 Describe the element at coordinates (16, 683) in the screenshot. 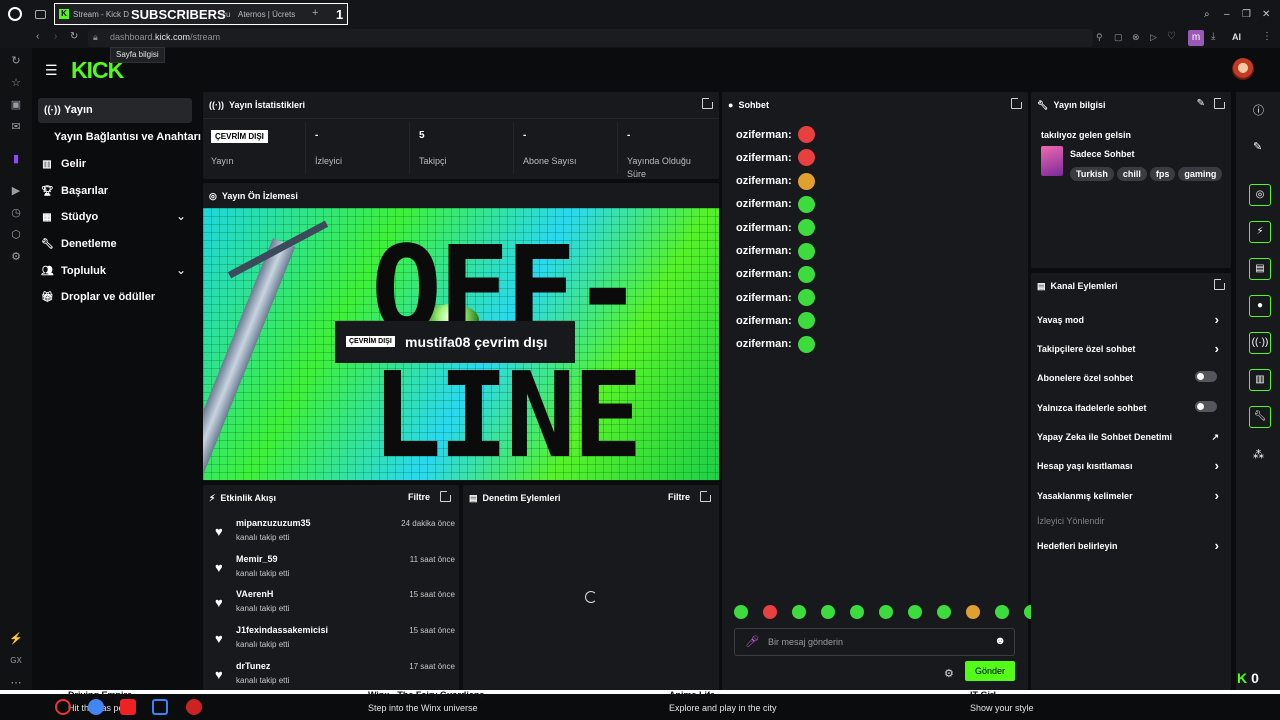

I see `more-icon: ⋯` at that location.